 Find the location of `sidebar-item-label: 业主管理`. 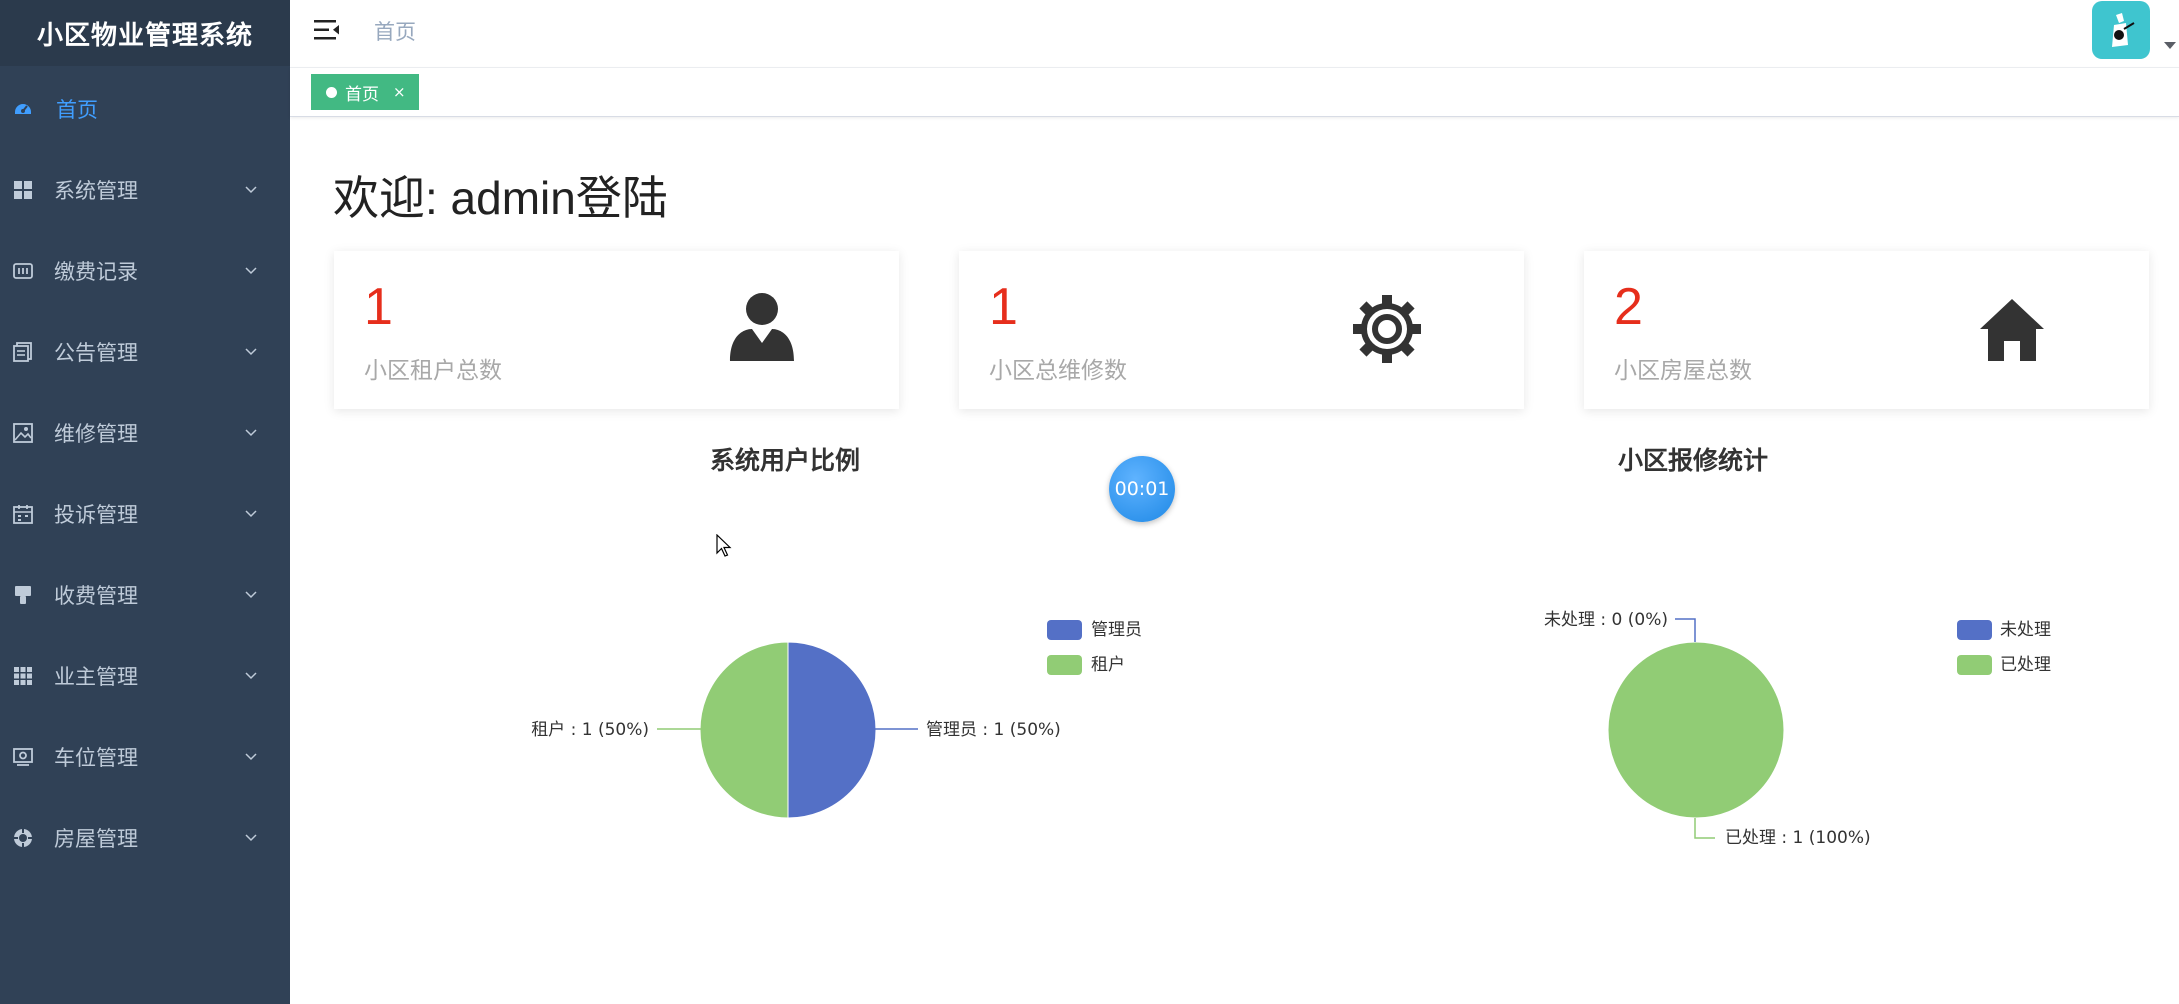

sidebar-item-label: 业主管理 is located at coordinates (96, 677).